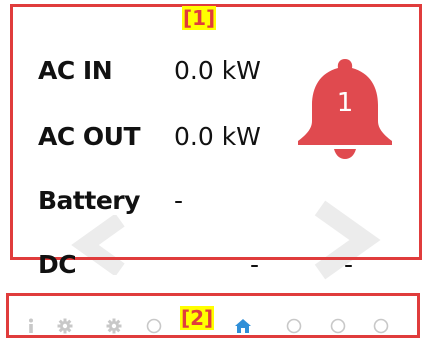 The width and height of the screenshot is (424, 342). Describe the element at coordinates (199, 18) in the screenshot. I see `annotation-tag-1: [1]` at that location.